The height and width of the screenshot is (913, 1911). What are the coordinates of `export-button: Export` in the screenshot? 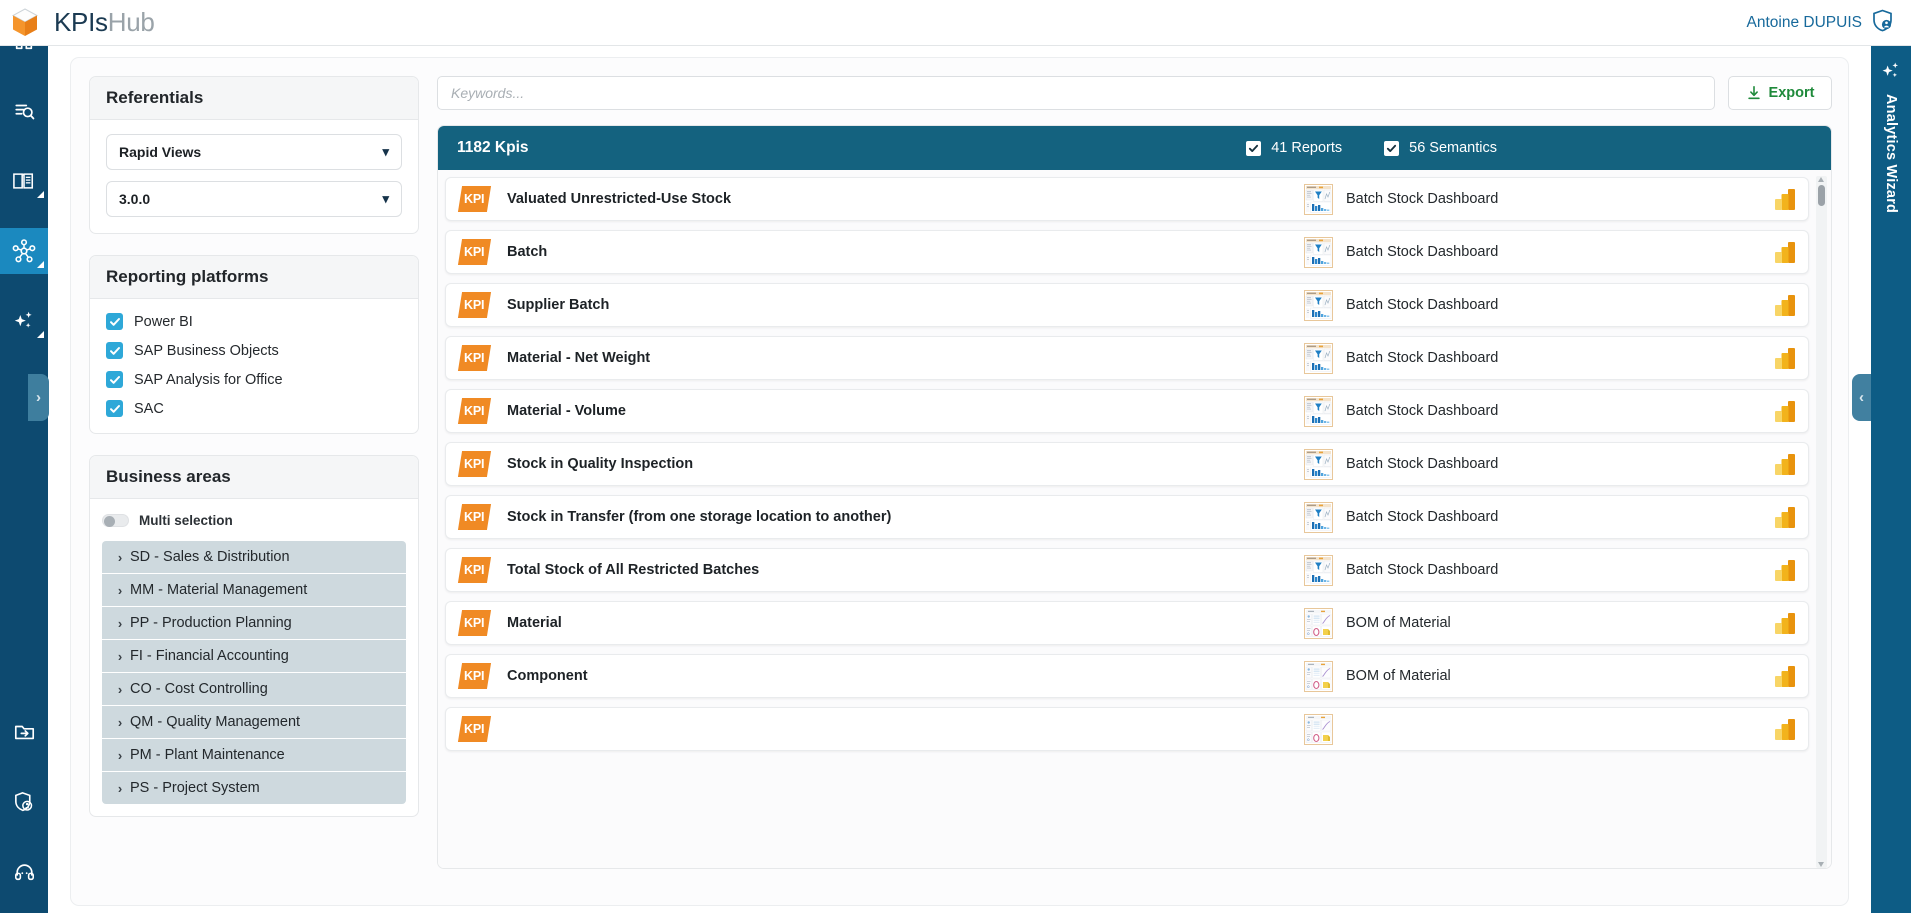 It's located at (1780, 93).